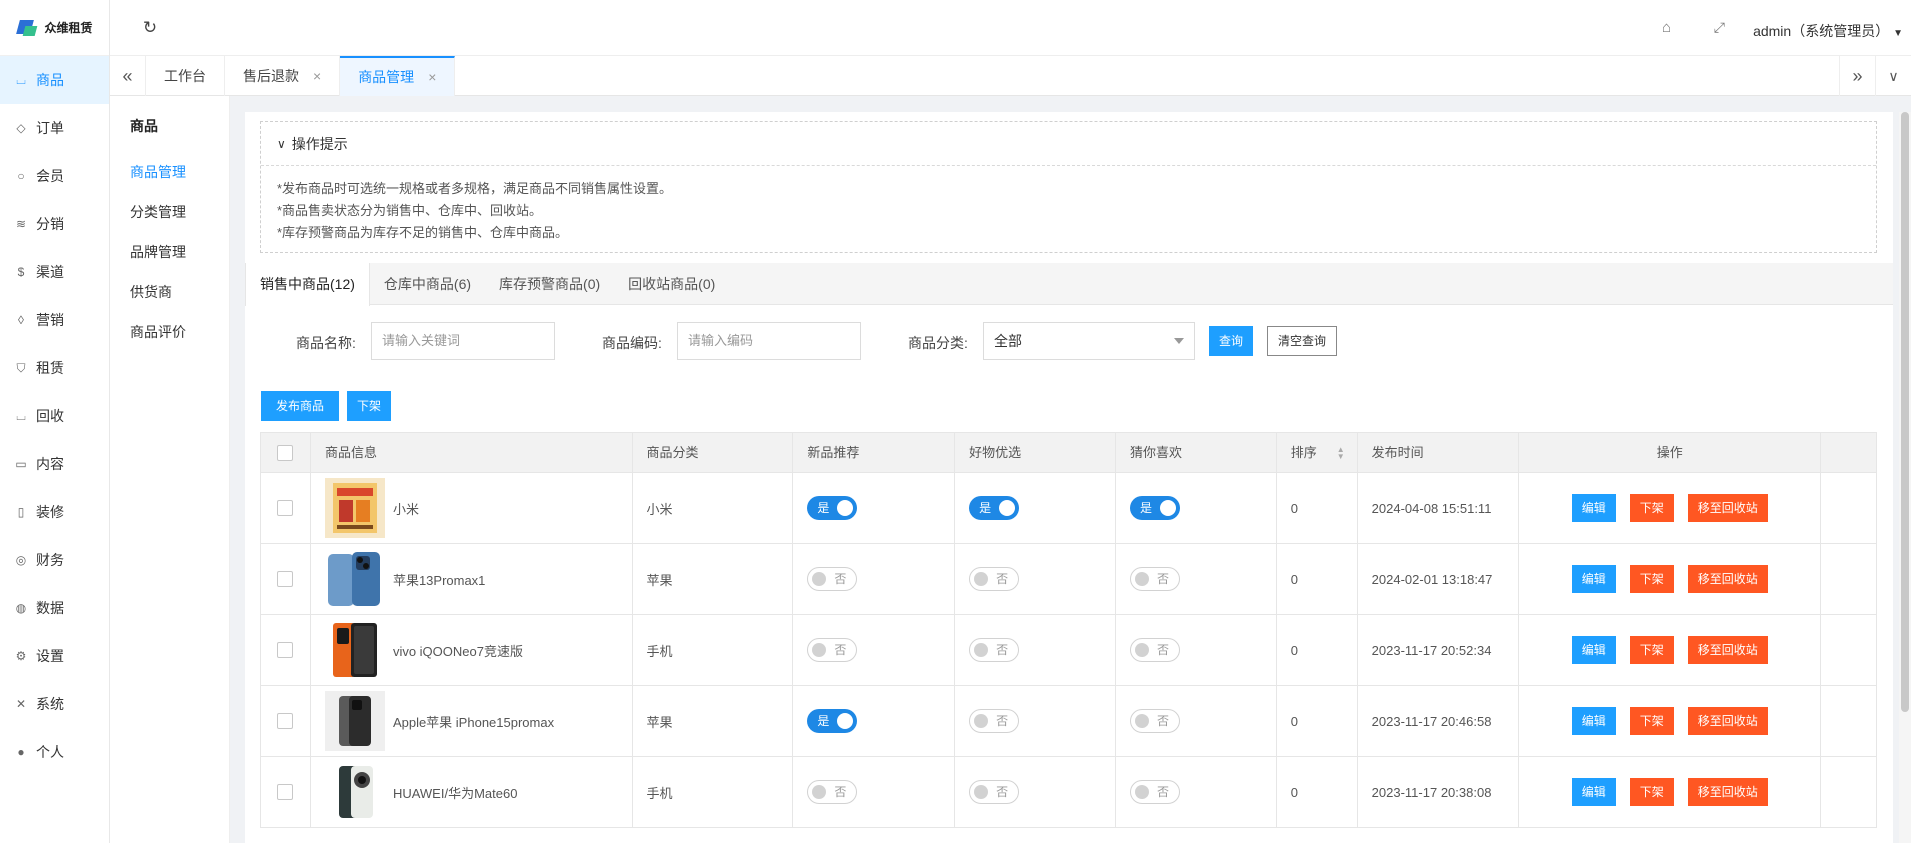  Describe the element at coordinates (398, 76) in the screenshot. I see `tab-goods-management: 商品管理 ×` at that location.